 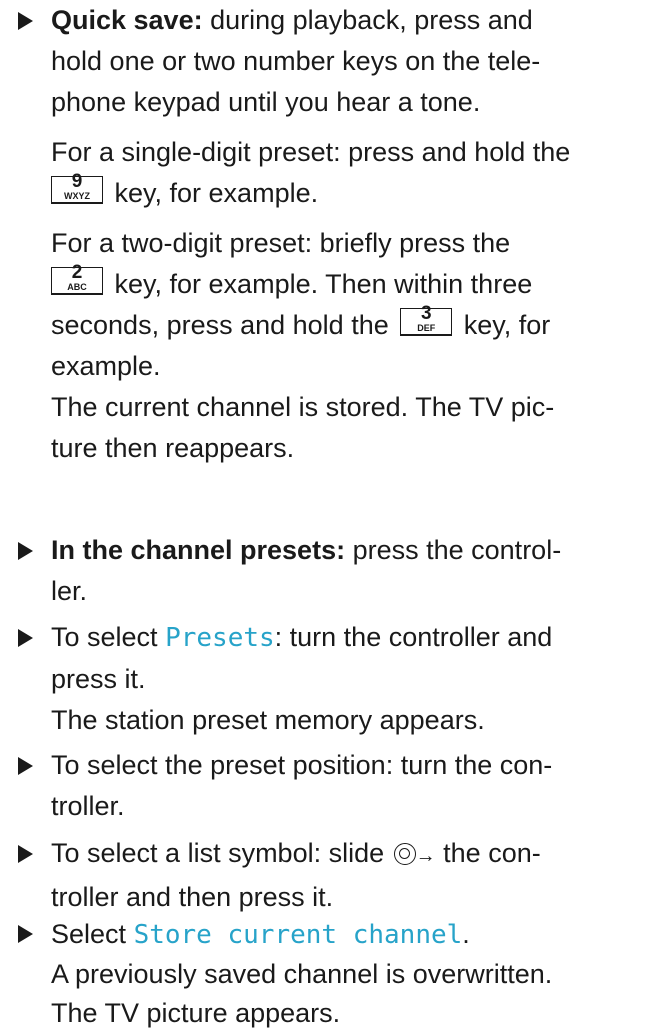 What do you see at coordinates (298, 935) in the screenshot?
I see `store-current-channel-menu-item: Store current channel` at bounding box center [298, 935].